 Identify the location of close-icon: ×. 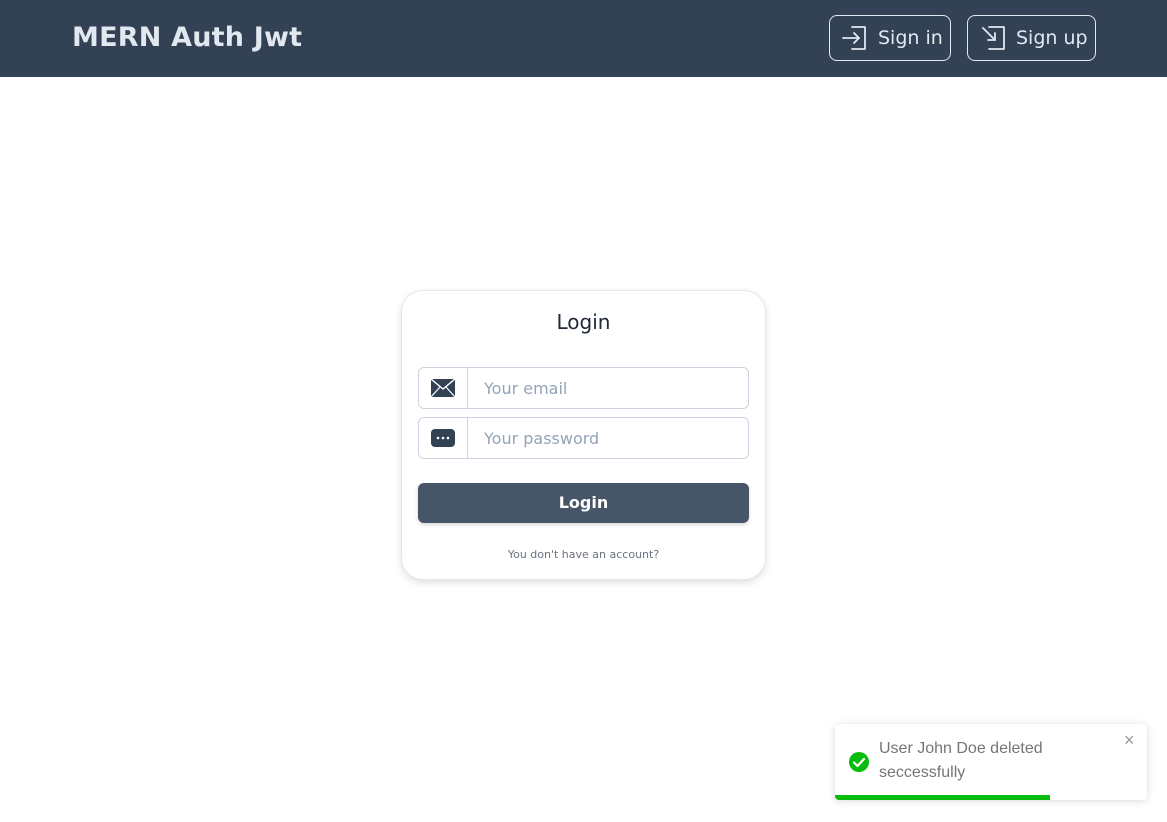
(1129, 740).